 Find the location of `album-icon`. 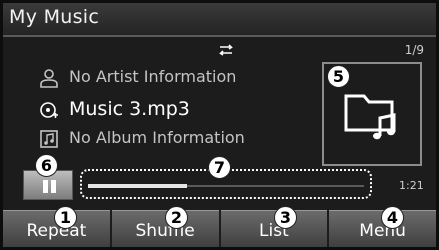

album-icon is located at coordinates (49, 139).